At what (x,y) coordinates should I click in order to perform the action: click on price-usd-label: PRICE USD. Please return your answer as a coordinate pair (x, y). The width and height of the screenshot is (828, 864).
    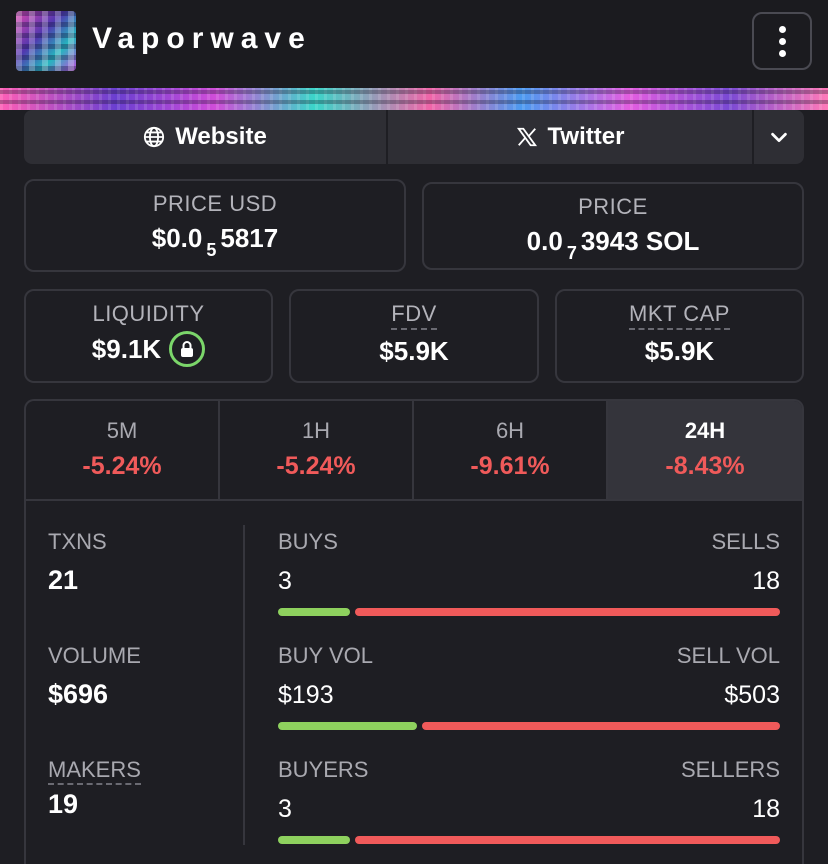
    Looking at the image, I should click on (215, 203).